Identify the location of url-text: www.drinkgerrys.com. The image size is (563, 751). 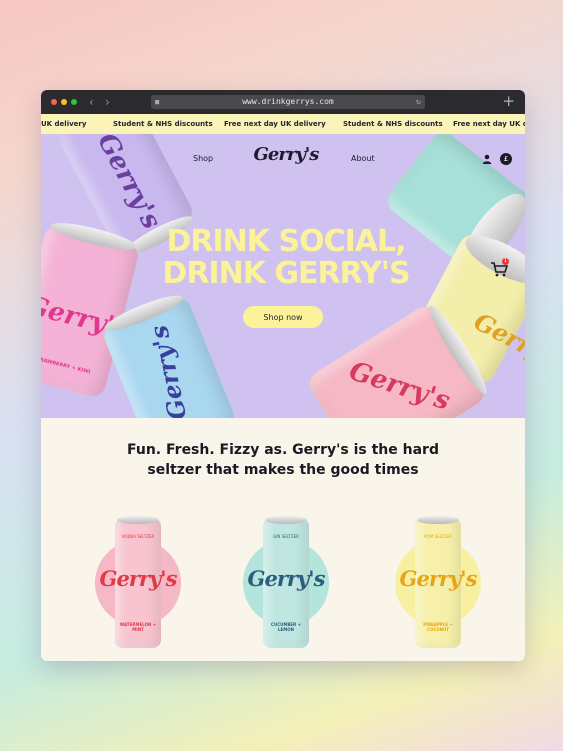
(288, 101).